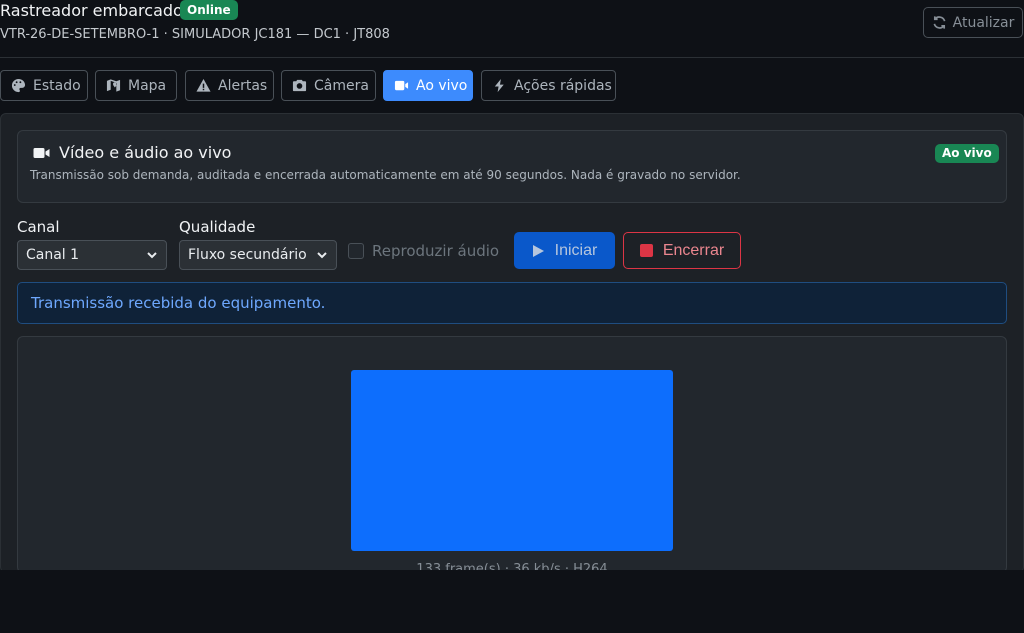  I want to click on lightning-icon, so click(499, 85).